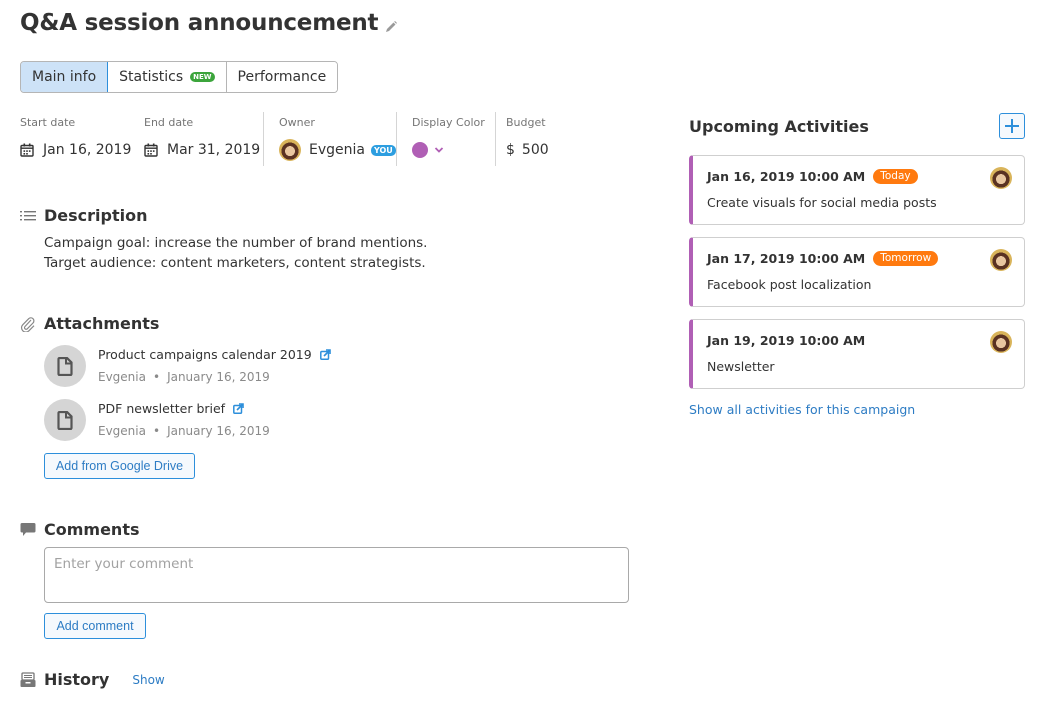 This screenshot has height=709, width=1047. Describe the element at coordinates (205, 354) in the screenshot. I see `attachment-name: Product campaigns calendar 2019` at that location.